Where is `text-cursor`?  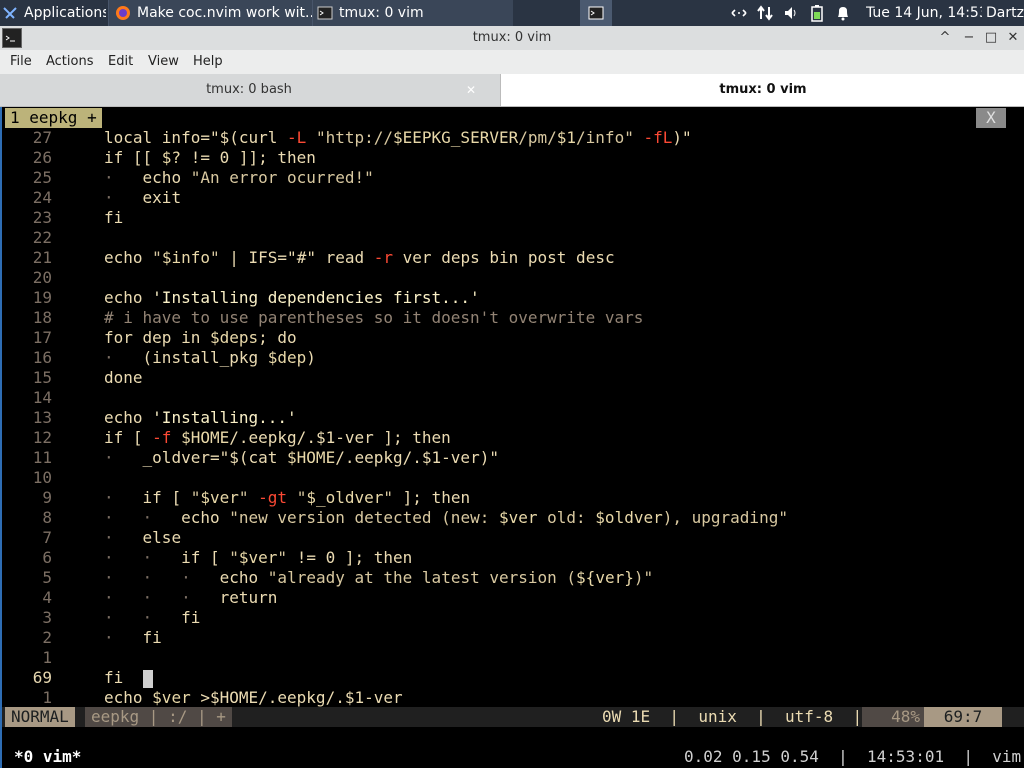 text-cursor is located at coordinates (147, 678).